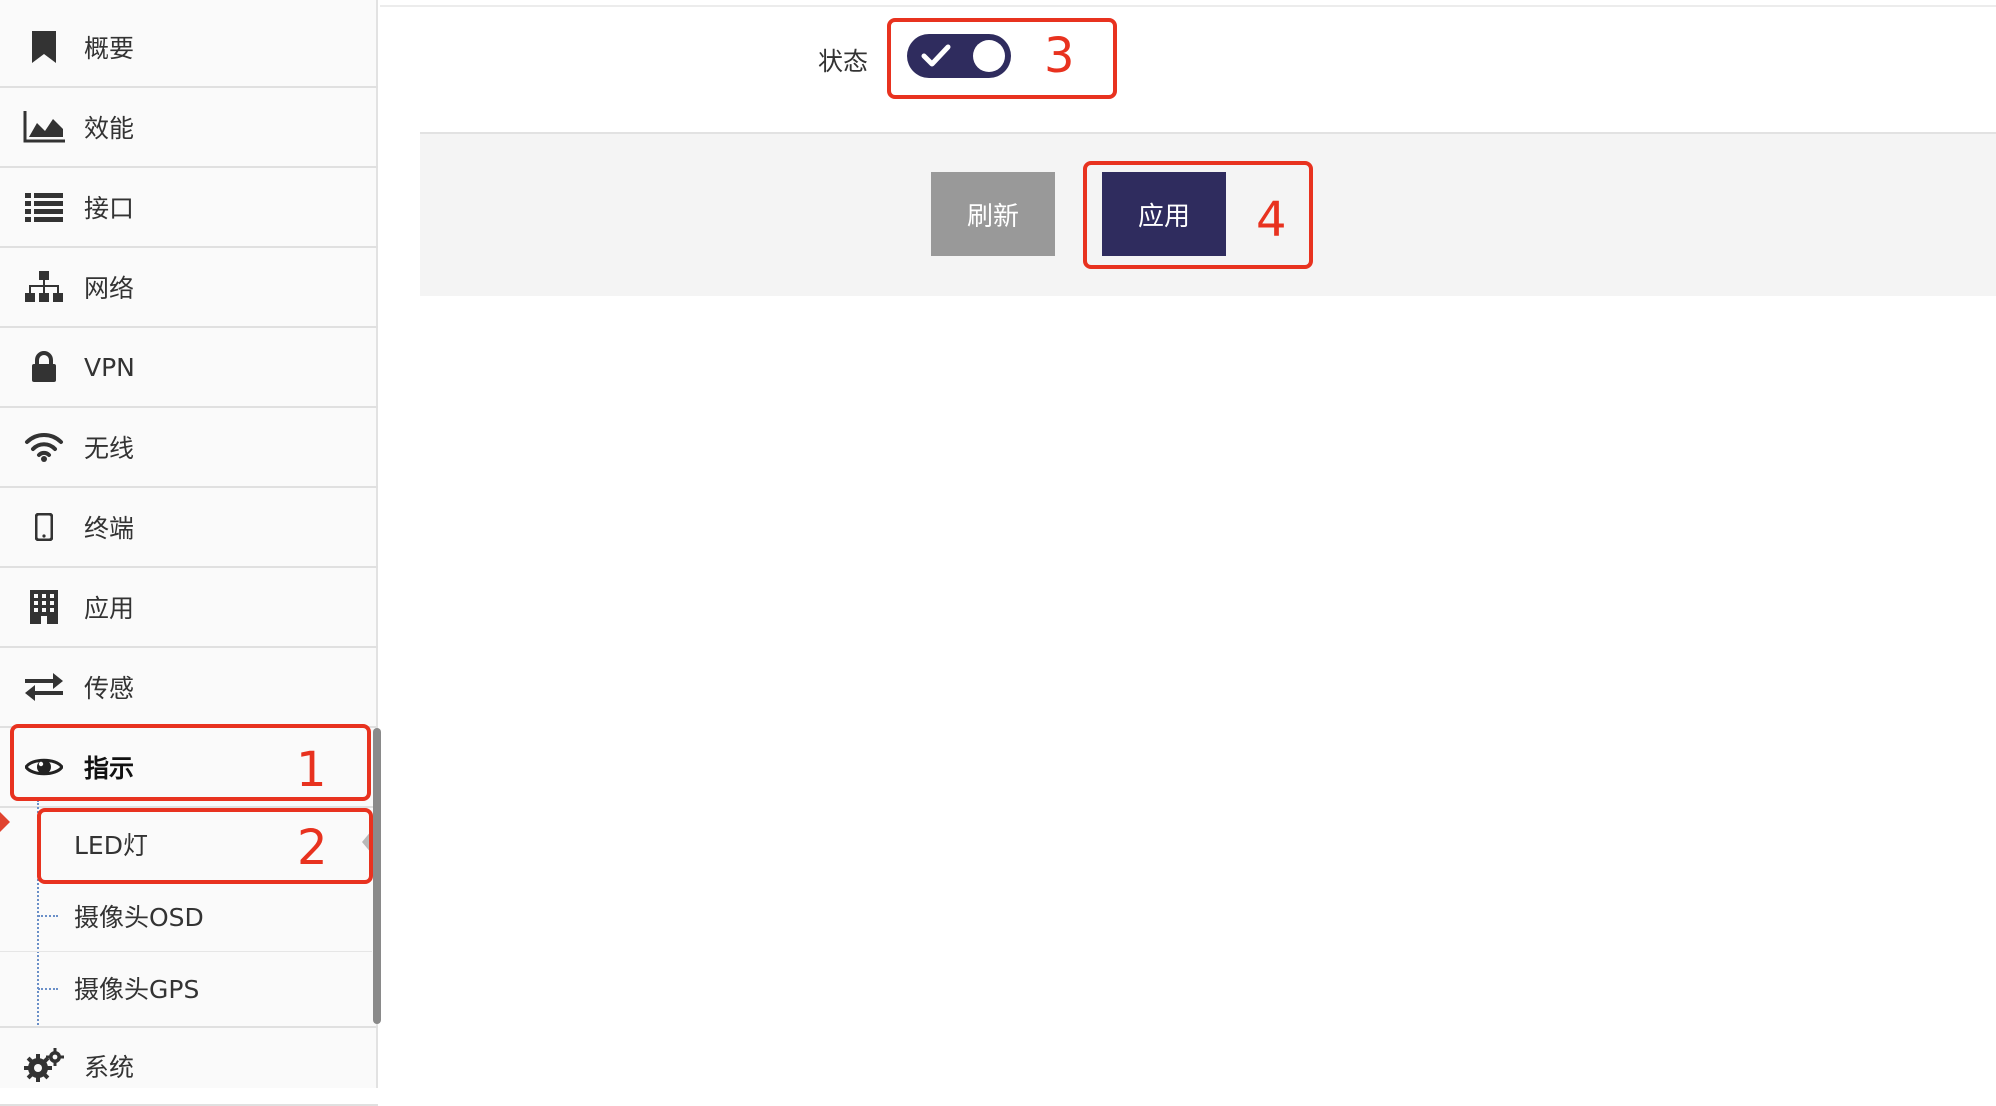 The image size is (1996, 1106). Describe the element at coordinates (109, 448) in the screenshot. I see `sidebar-item-label: 无线` at that location.